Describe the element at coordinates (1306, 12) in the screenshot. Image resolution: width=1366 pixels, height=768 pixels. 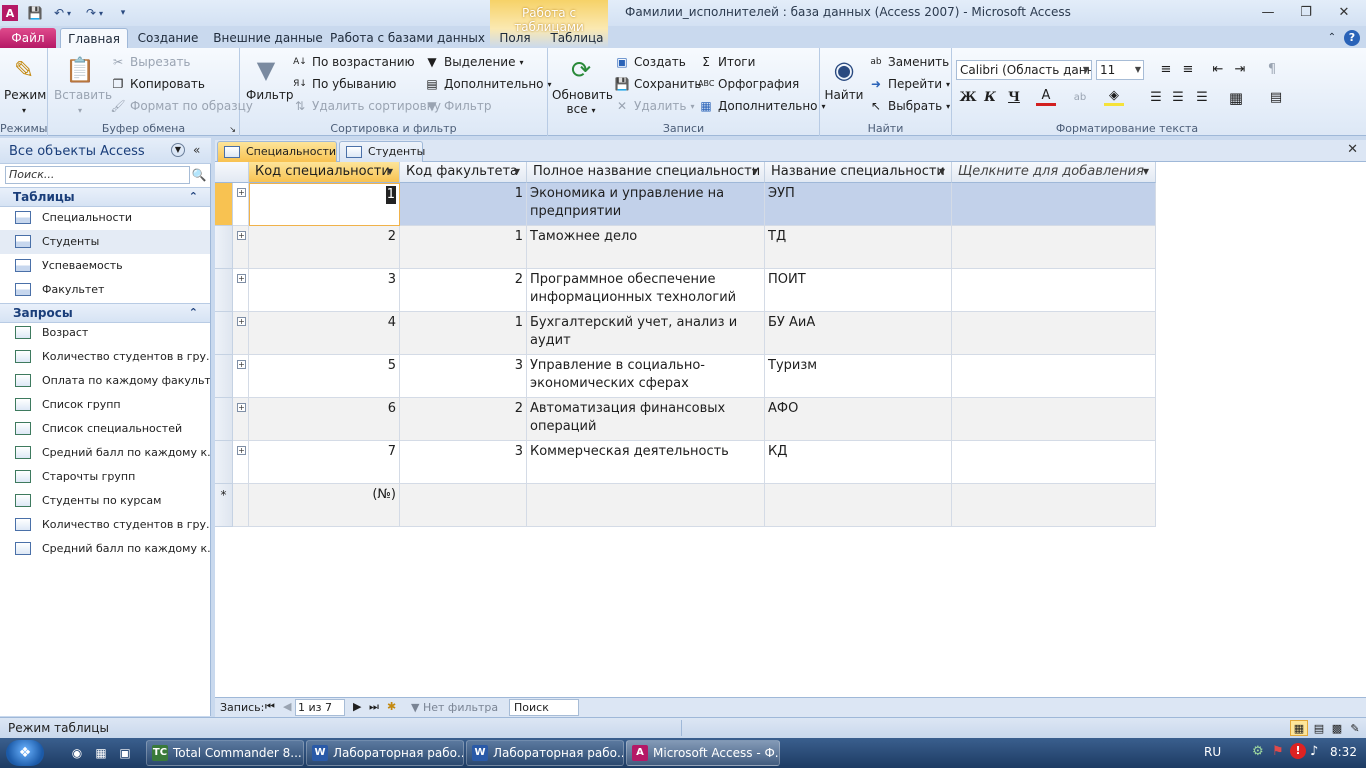
I see `restore-button: ❐` at that location.